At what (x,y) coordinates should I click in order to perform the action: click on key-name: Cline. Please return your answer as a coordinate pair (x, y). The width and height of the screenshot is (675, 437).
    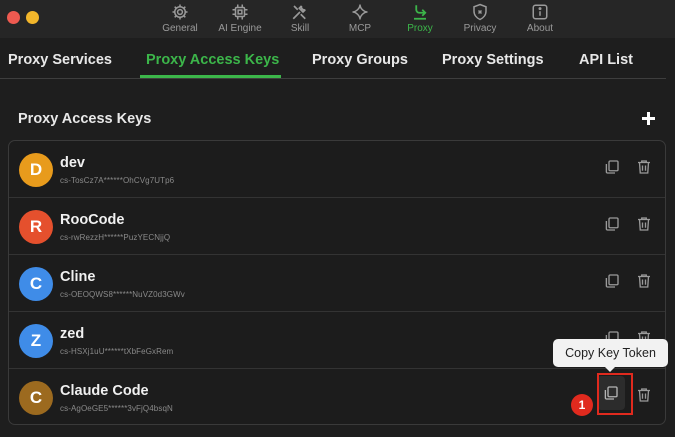
    Looking at the image, I should click on (78, 277).